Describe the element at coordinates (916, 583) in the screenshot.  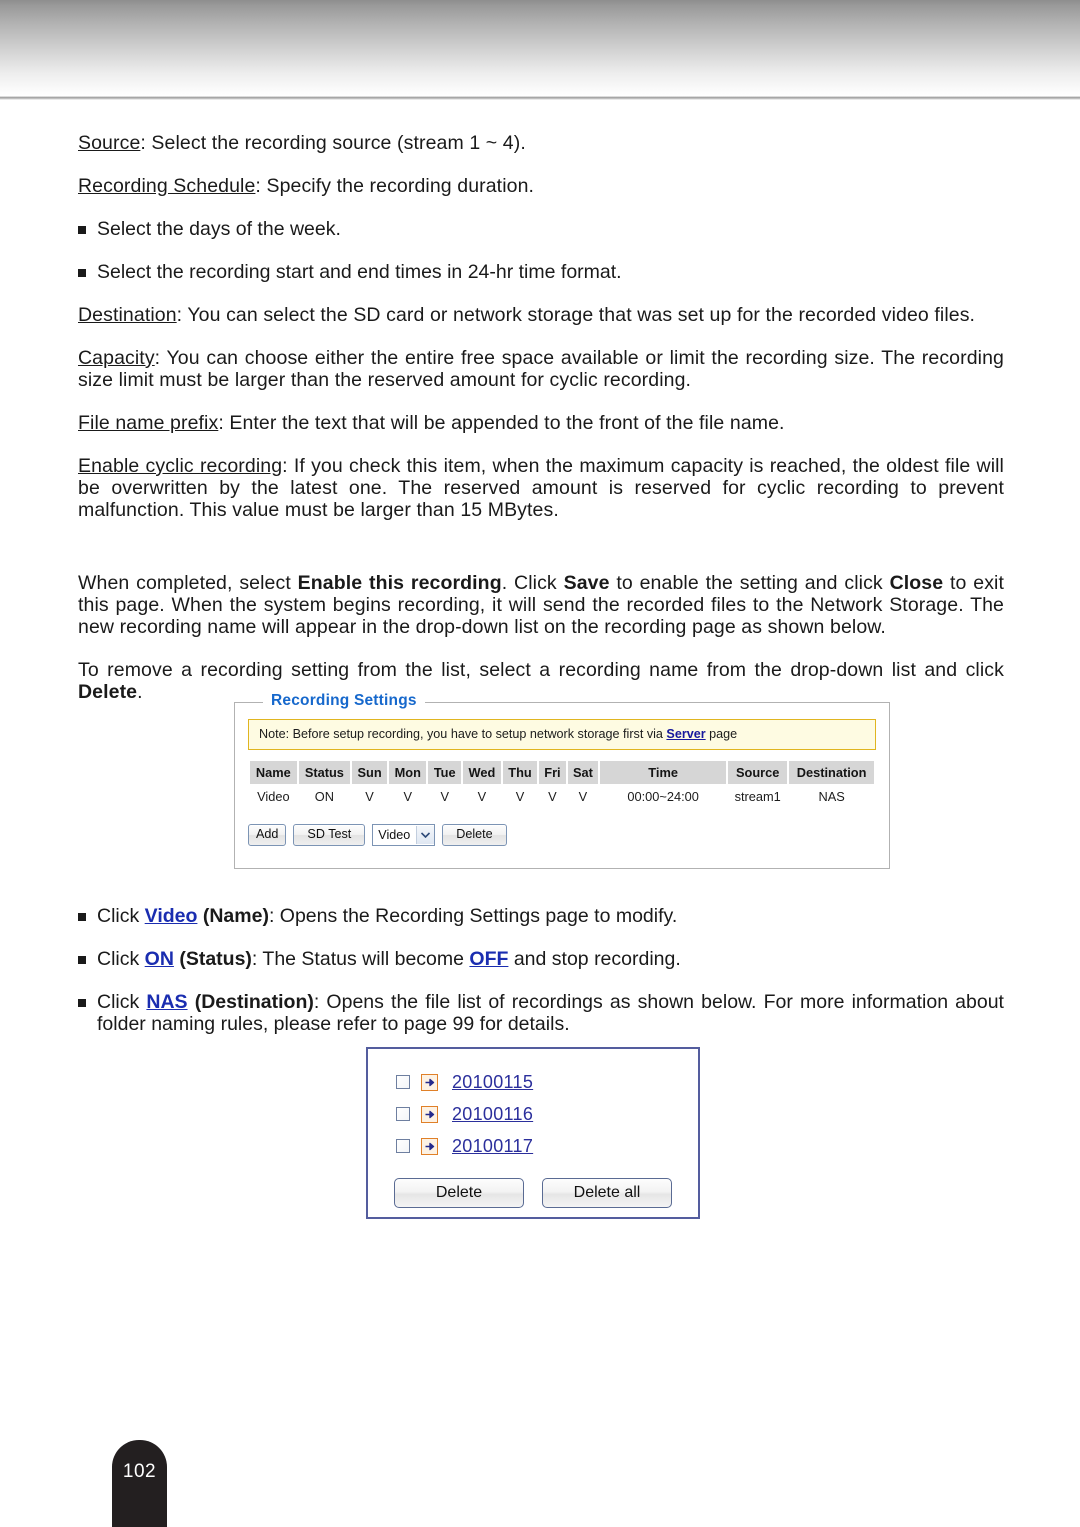
I see `when-completed-bold3: Close` at that location.